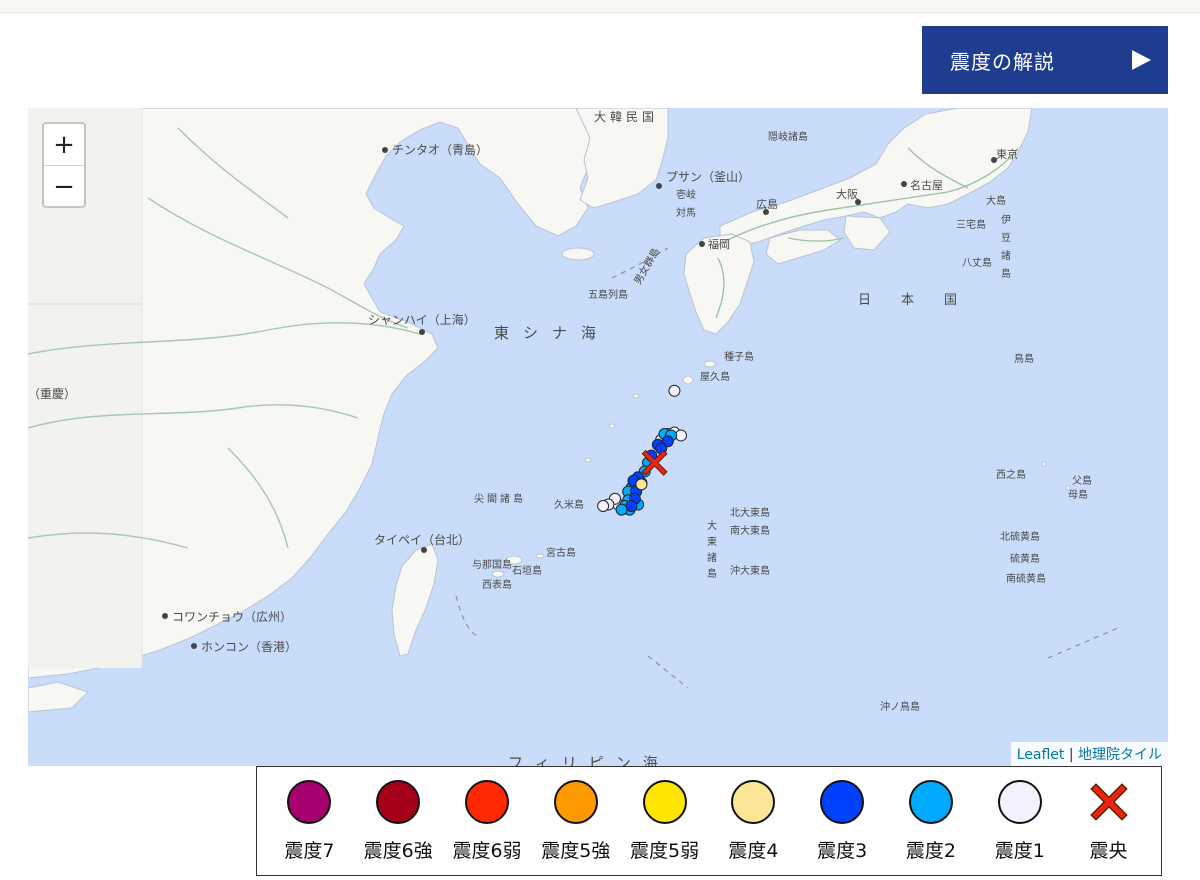 This screenshot has height=880, width=1200. What do you see at coordinates (569, 504) in the screenshot?
I see `label-kume: 久米島` at bounding box center [569, 504].